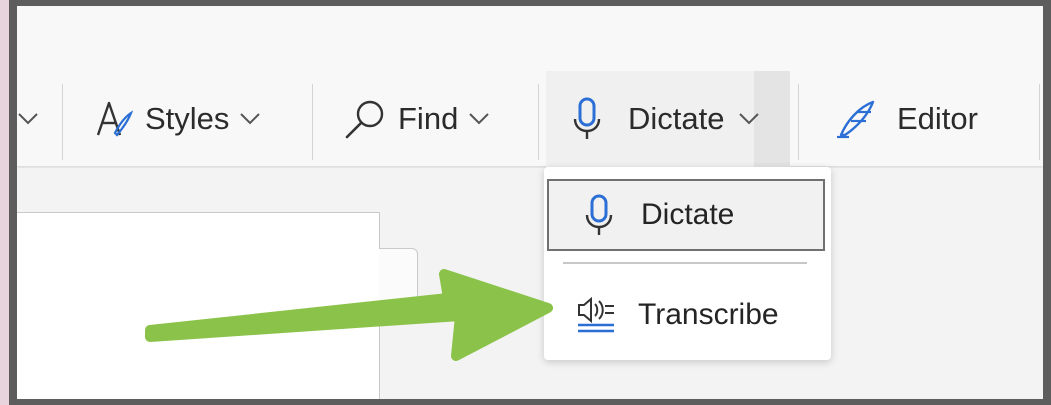 This screenshot has height=405, width=1051. I want to click on dictate-dropdown-menu: Dictate Transcribe, so click(687, 263).